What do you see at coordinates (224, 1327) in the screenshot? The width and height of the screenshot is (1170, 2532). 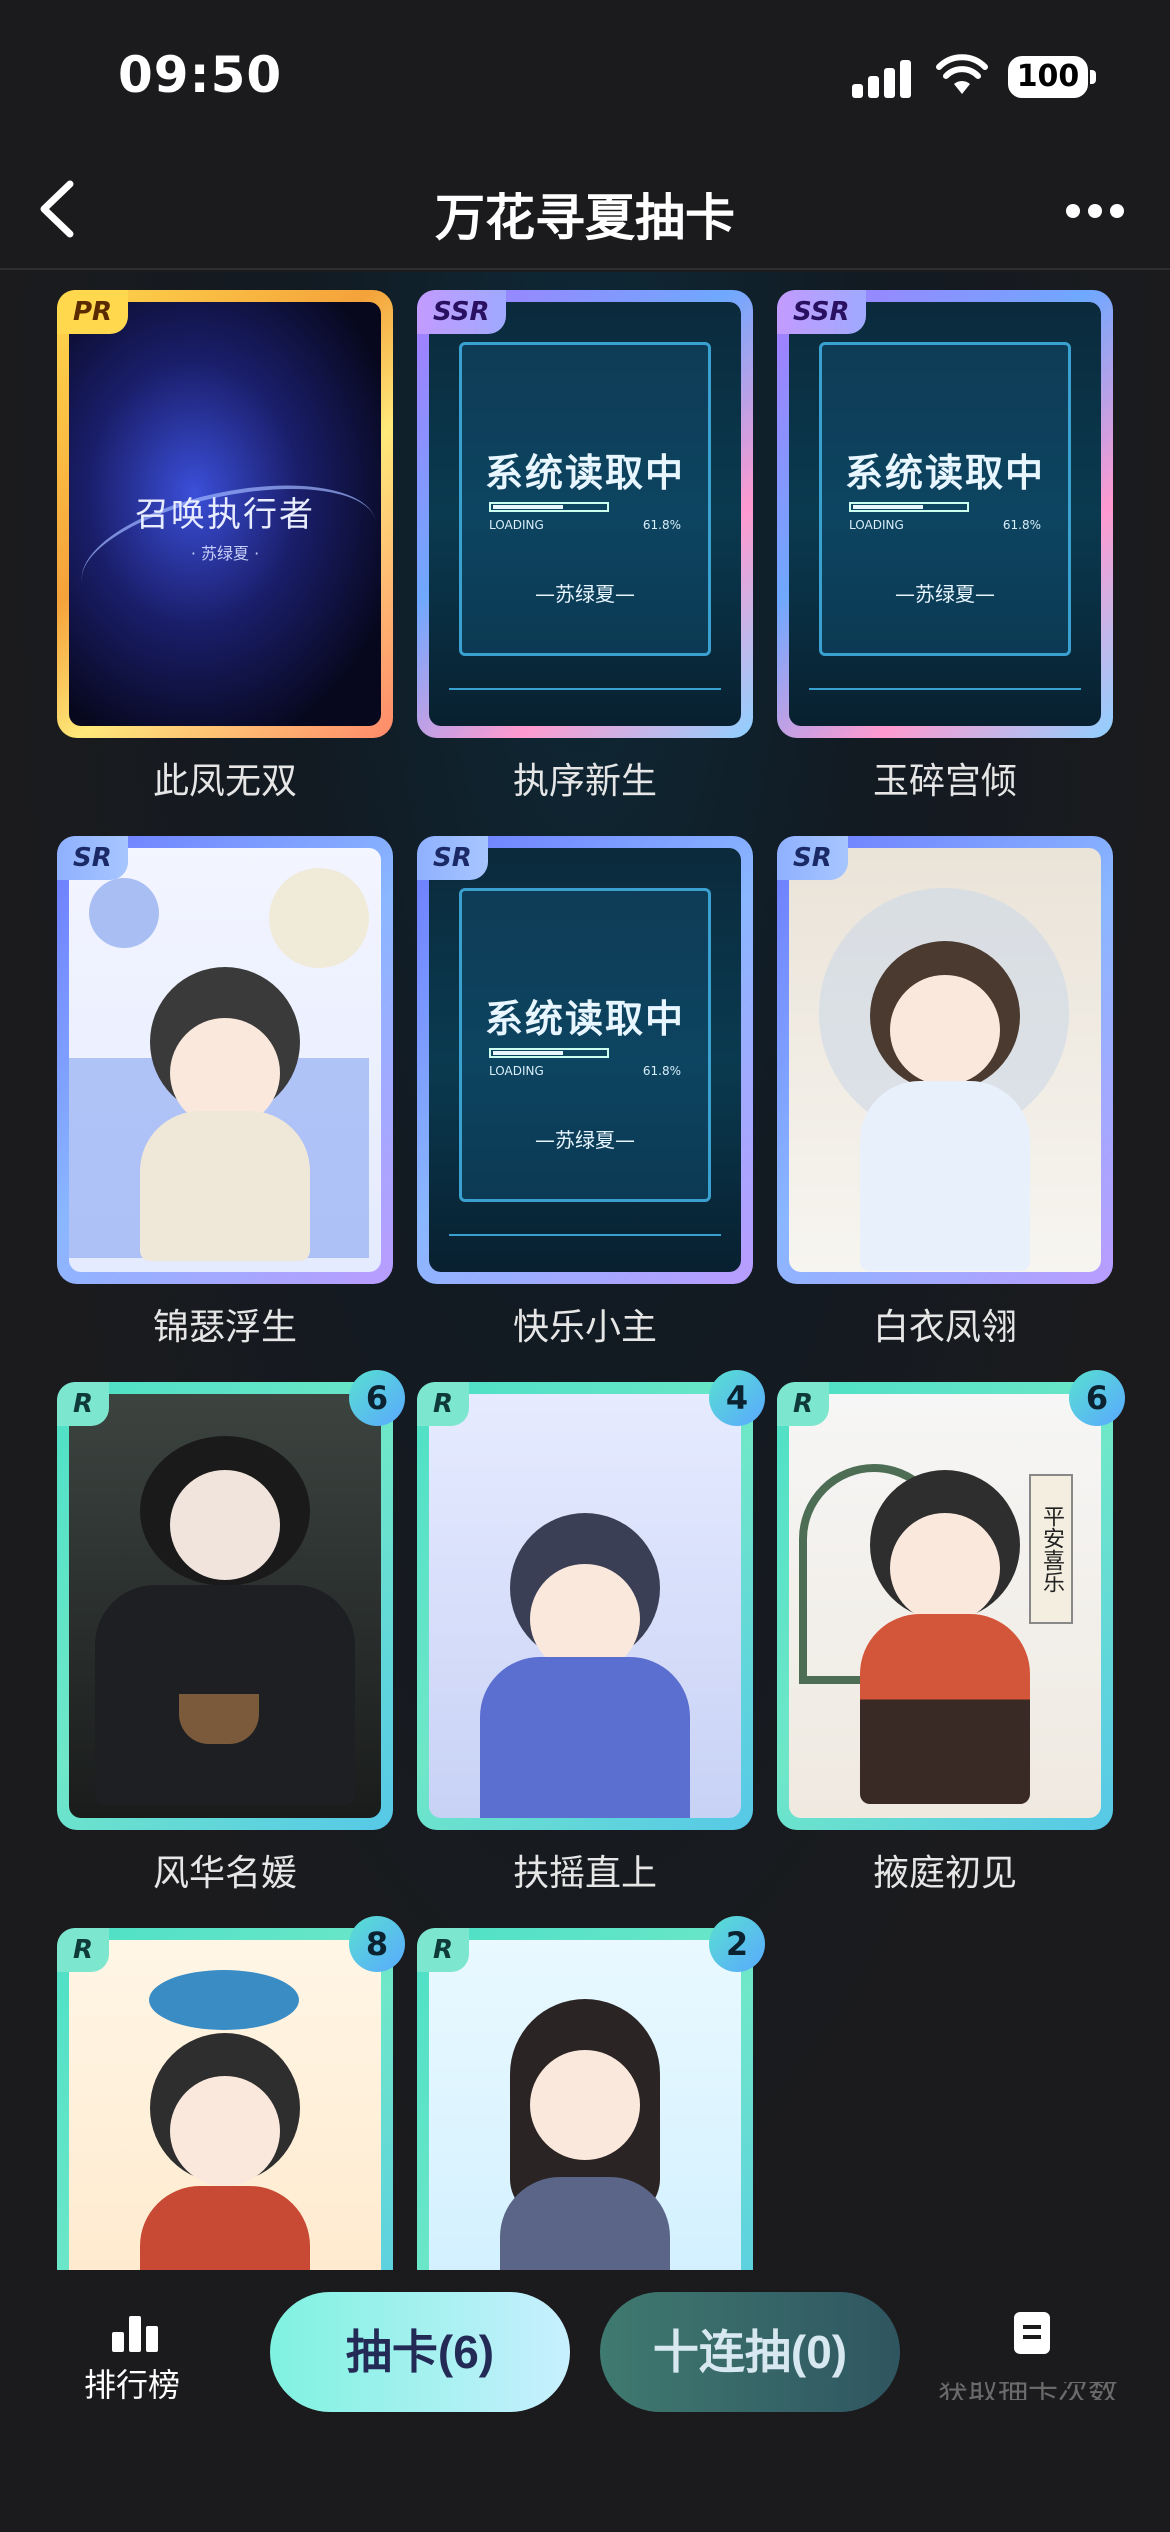 I see `card-name: 锦瑟浮生` at bounding box center [224, 1327].